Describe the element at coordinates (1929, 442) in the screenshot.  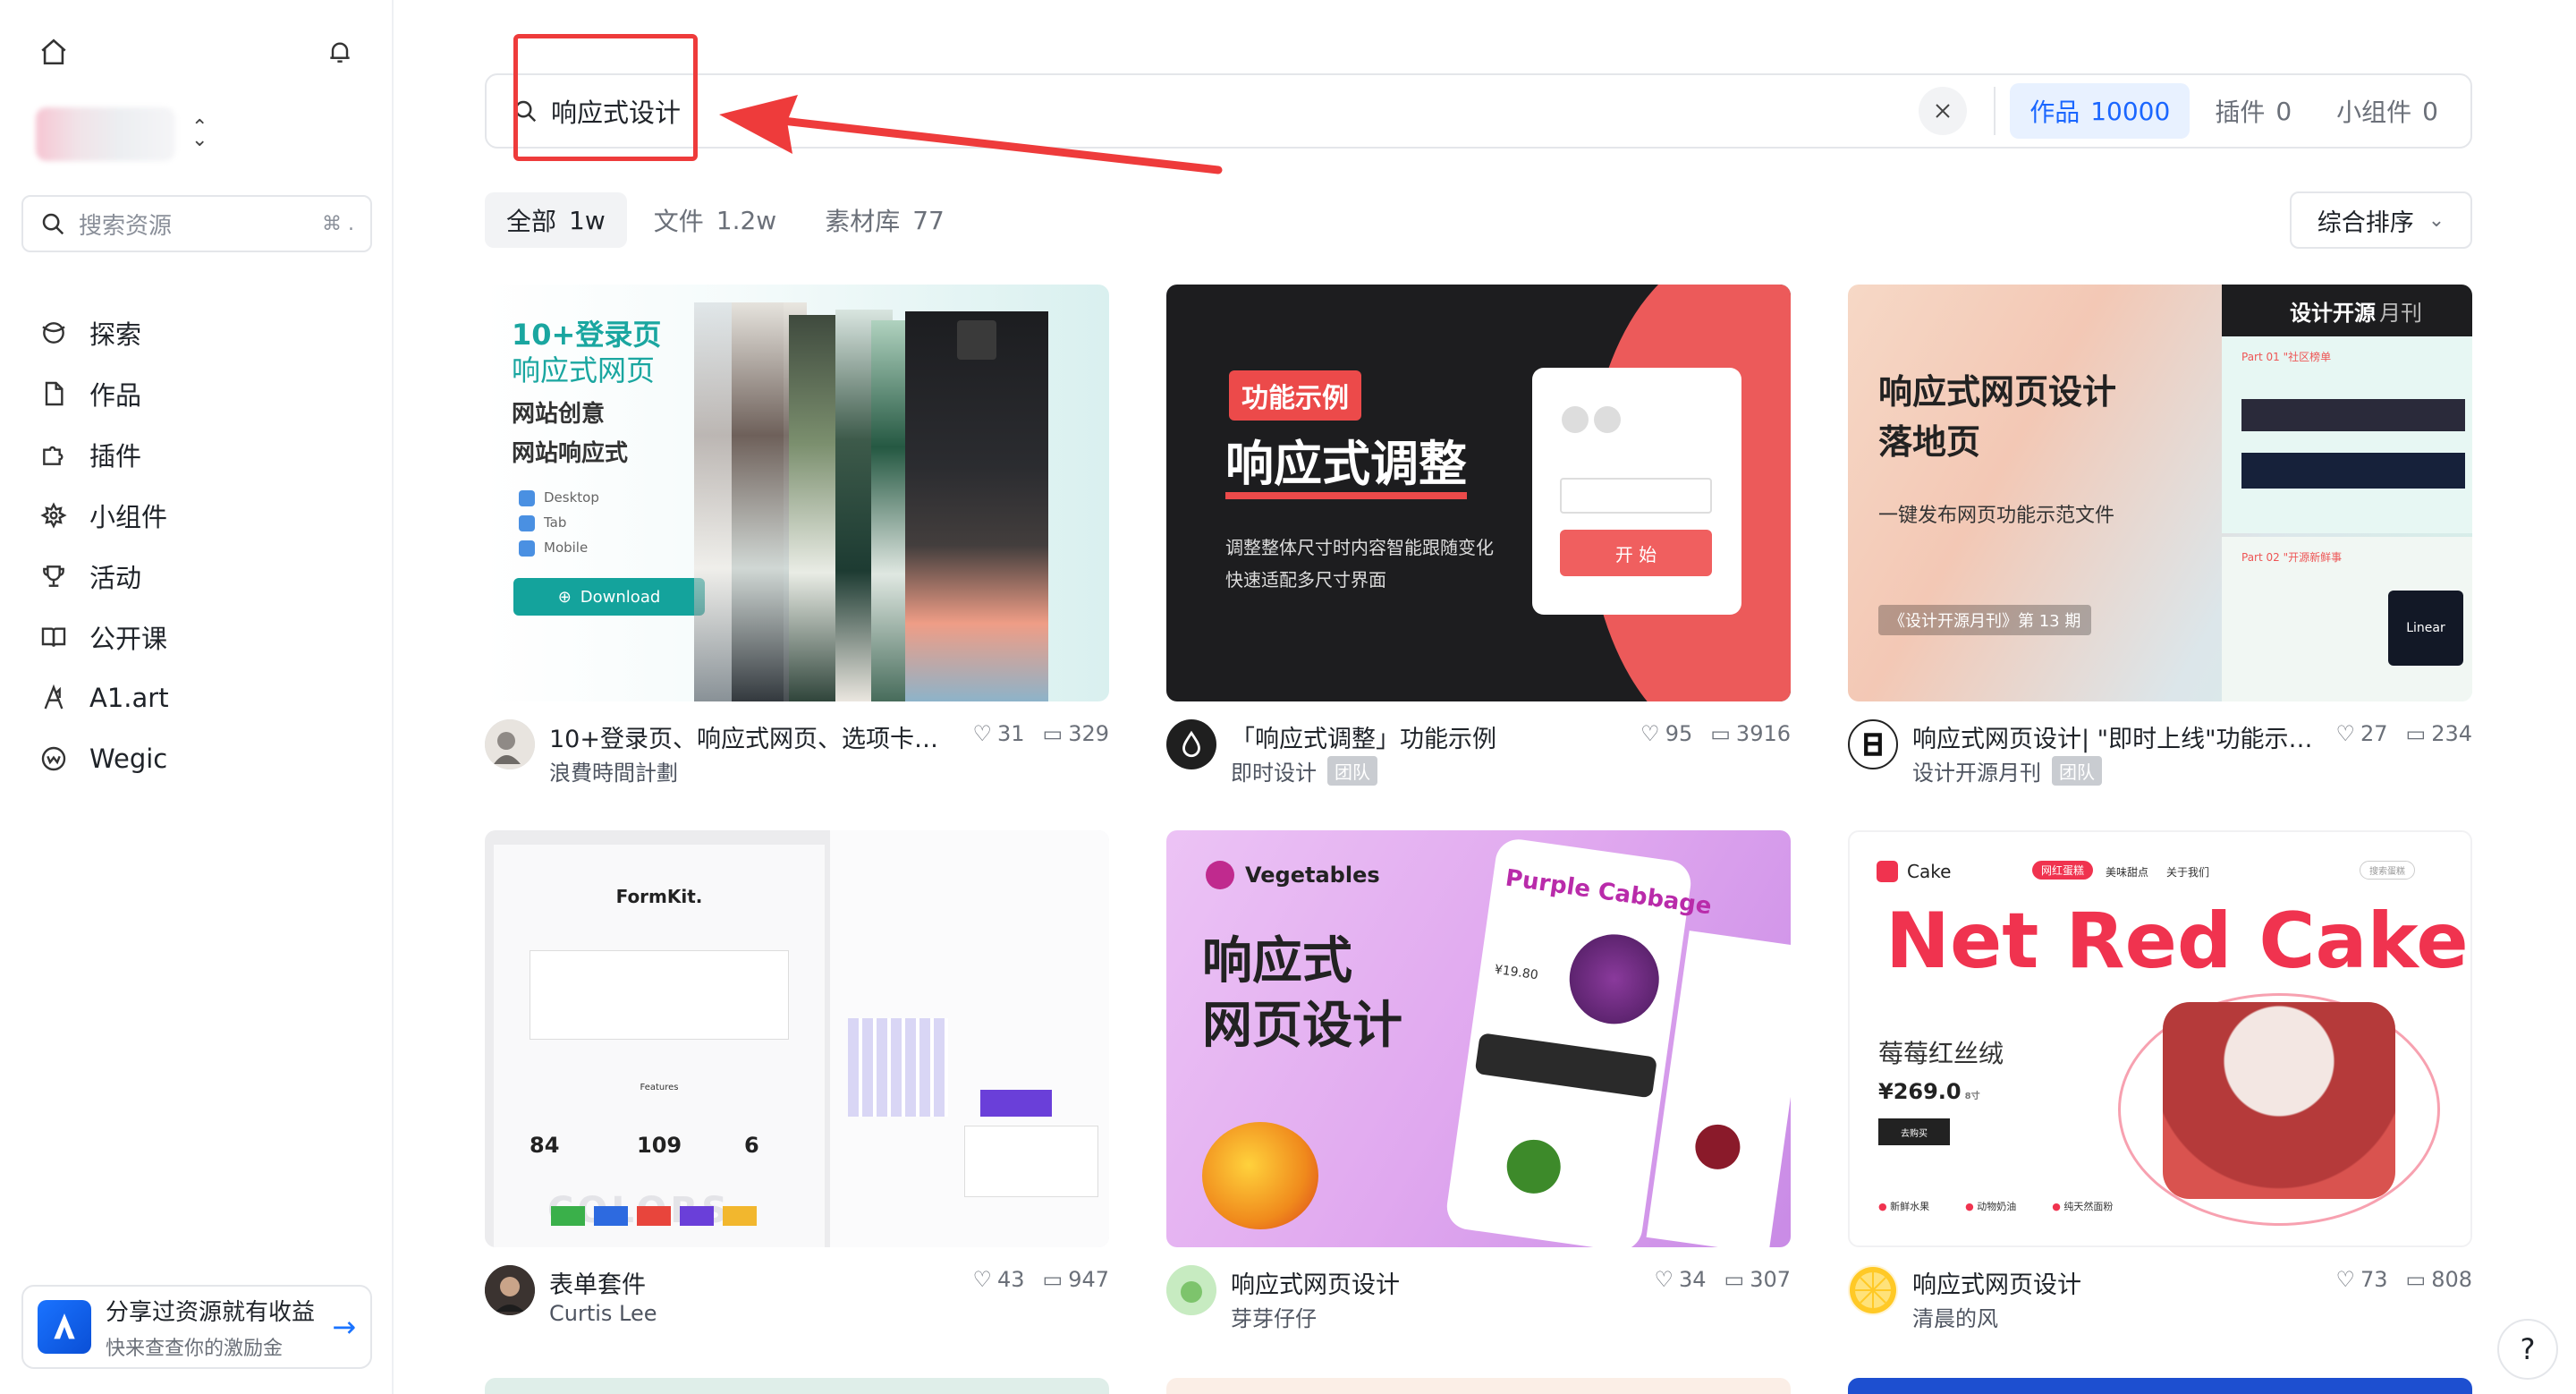
I see `thumb-heading: 落地页` at that location.